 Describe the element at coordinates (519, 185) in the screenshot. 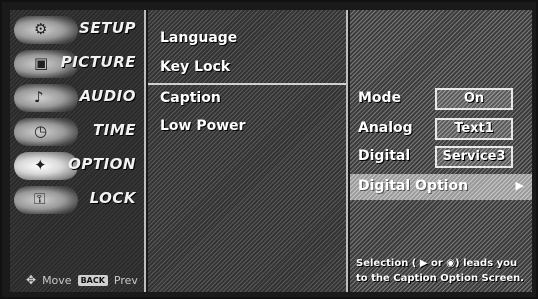

I see `arrow-right-icon: ▶` at that location.